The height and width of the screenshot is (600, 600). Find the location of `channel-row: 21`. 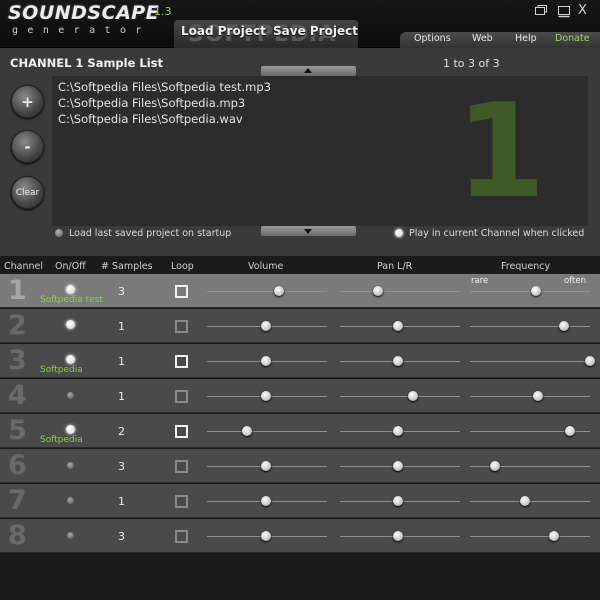

channel-row: 21 is located at coordinates (300, 326).